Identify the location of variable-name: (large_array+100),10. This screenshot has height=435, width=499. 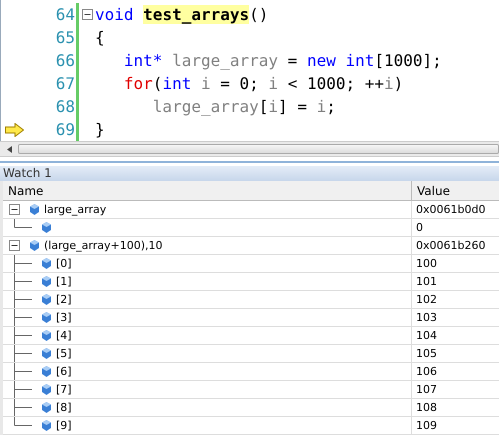
(103, 245).